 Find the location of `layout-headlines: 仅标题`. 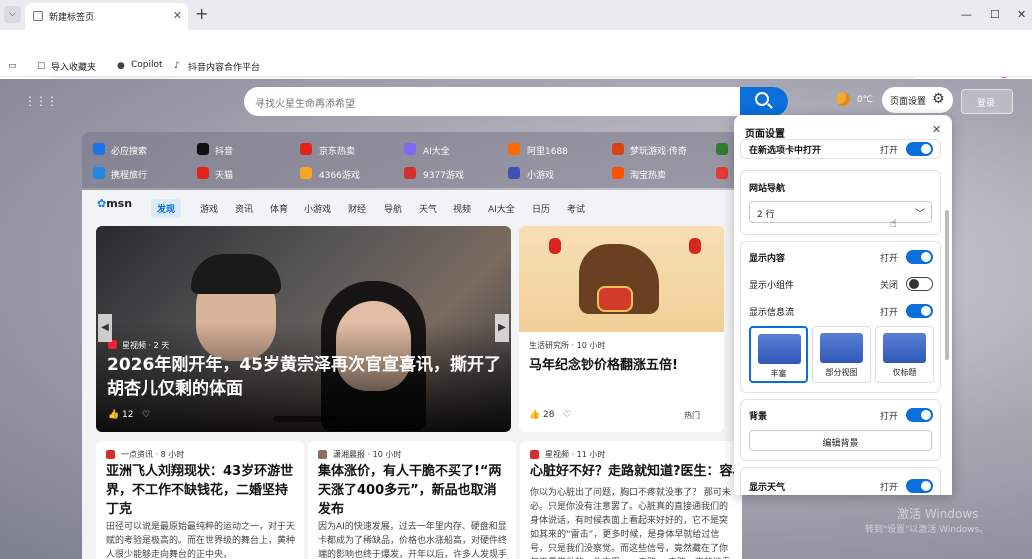

layout-headlines: 仅标题 is located at coordinates (904, 354).